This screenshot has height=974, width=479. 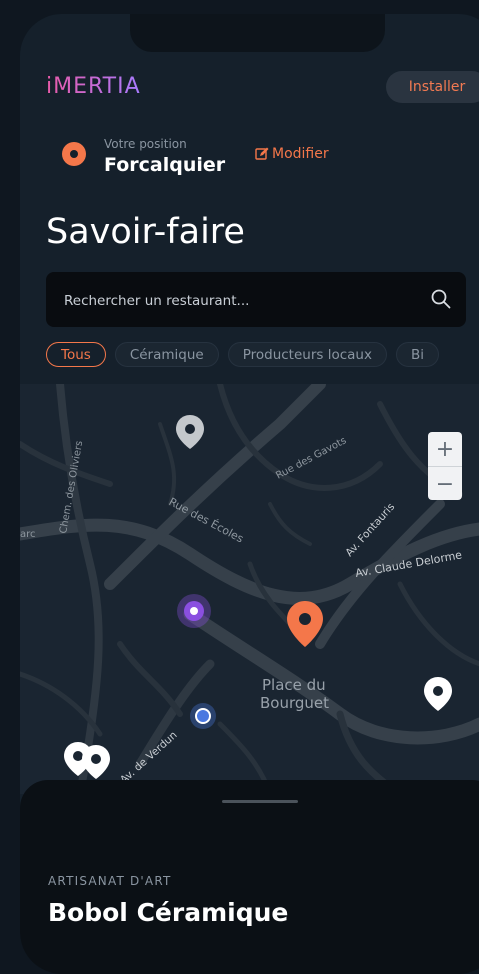 What do you see at coordinates (307, 354) in the screenshot?
I see `filter-chip-producteurs-locaux: Producteurs locaux` at bounding box center [307, 354].